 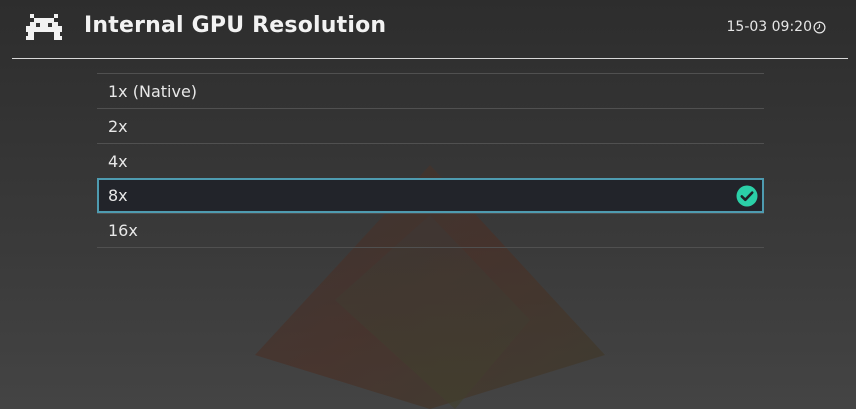 What do you see at coordinates (430, 90) in the screenshot?
I see `option-1x-native: 1x (Native)` at bounding box center [430, 90].